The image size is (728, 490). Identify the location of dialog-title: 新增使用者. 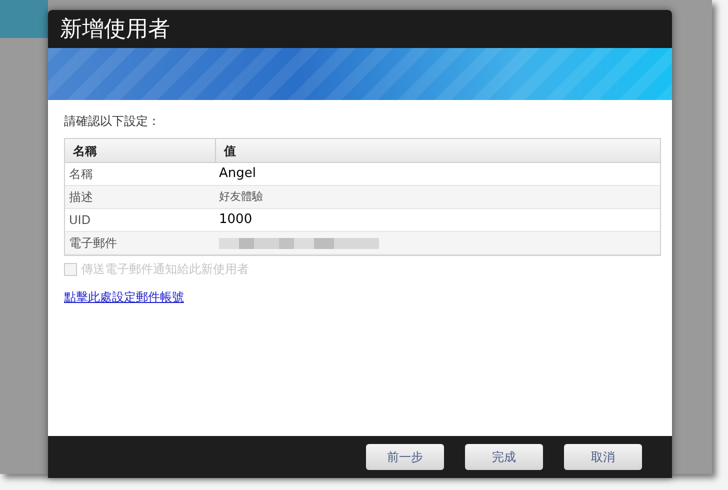
(115, 30).